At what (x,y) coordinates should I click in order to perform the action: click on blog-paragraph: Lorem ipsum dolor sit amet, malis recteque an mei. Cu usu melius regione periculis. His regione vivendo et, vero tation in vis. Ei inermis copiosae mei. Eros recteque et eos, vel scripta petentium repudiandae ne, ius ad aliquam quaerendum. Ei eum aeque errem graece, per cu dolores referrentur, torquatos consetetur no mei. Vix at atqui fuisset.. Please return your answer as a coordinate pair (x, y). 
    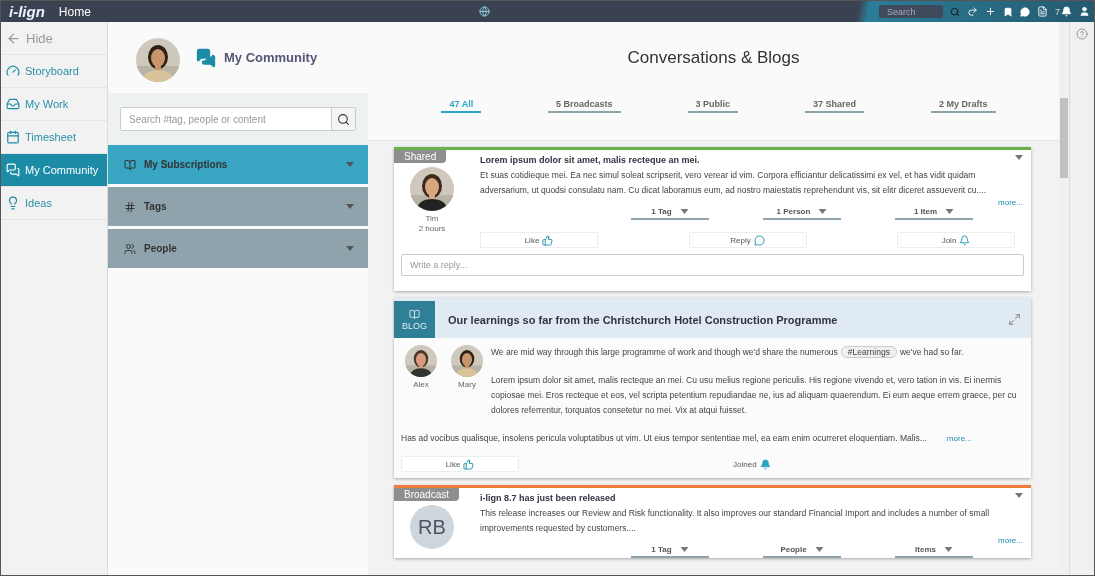
    Looking at the image, I should click on (754, 395).